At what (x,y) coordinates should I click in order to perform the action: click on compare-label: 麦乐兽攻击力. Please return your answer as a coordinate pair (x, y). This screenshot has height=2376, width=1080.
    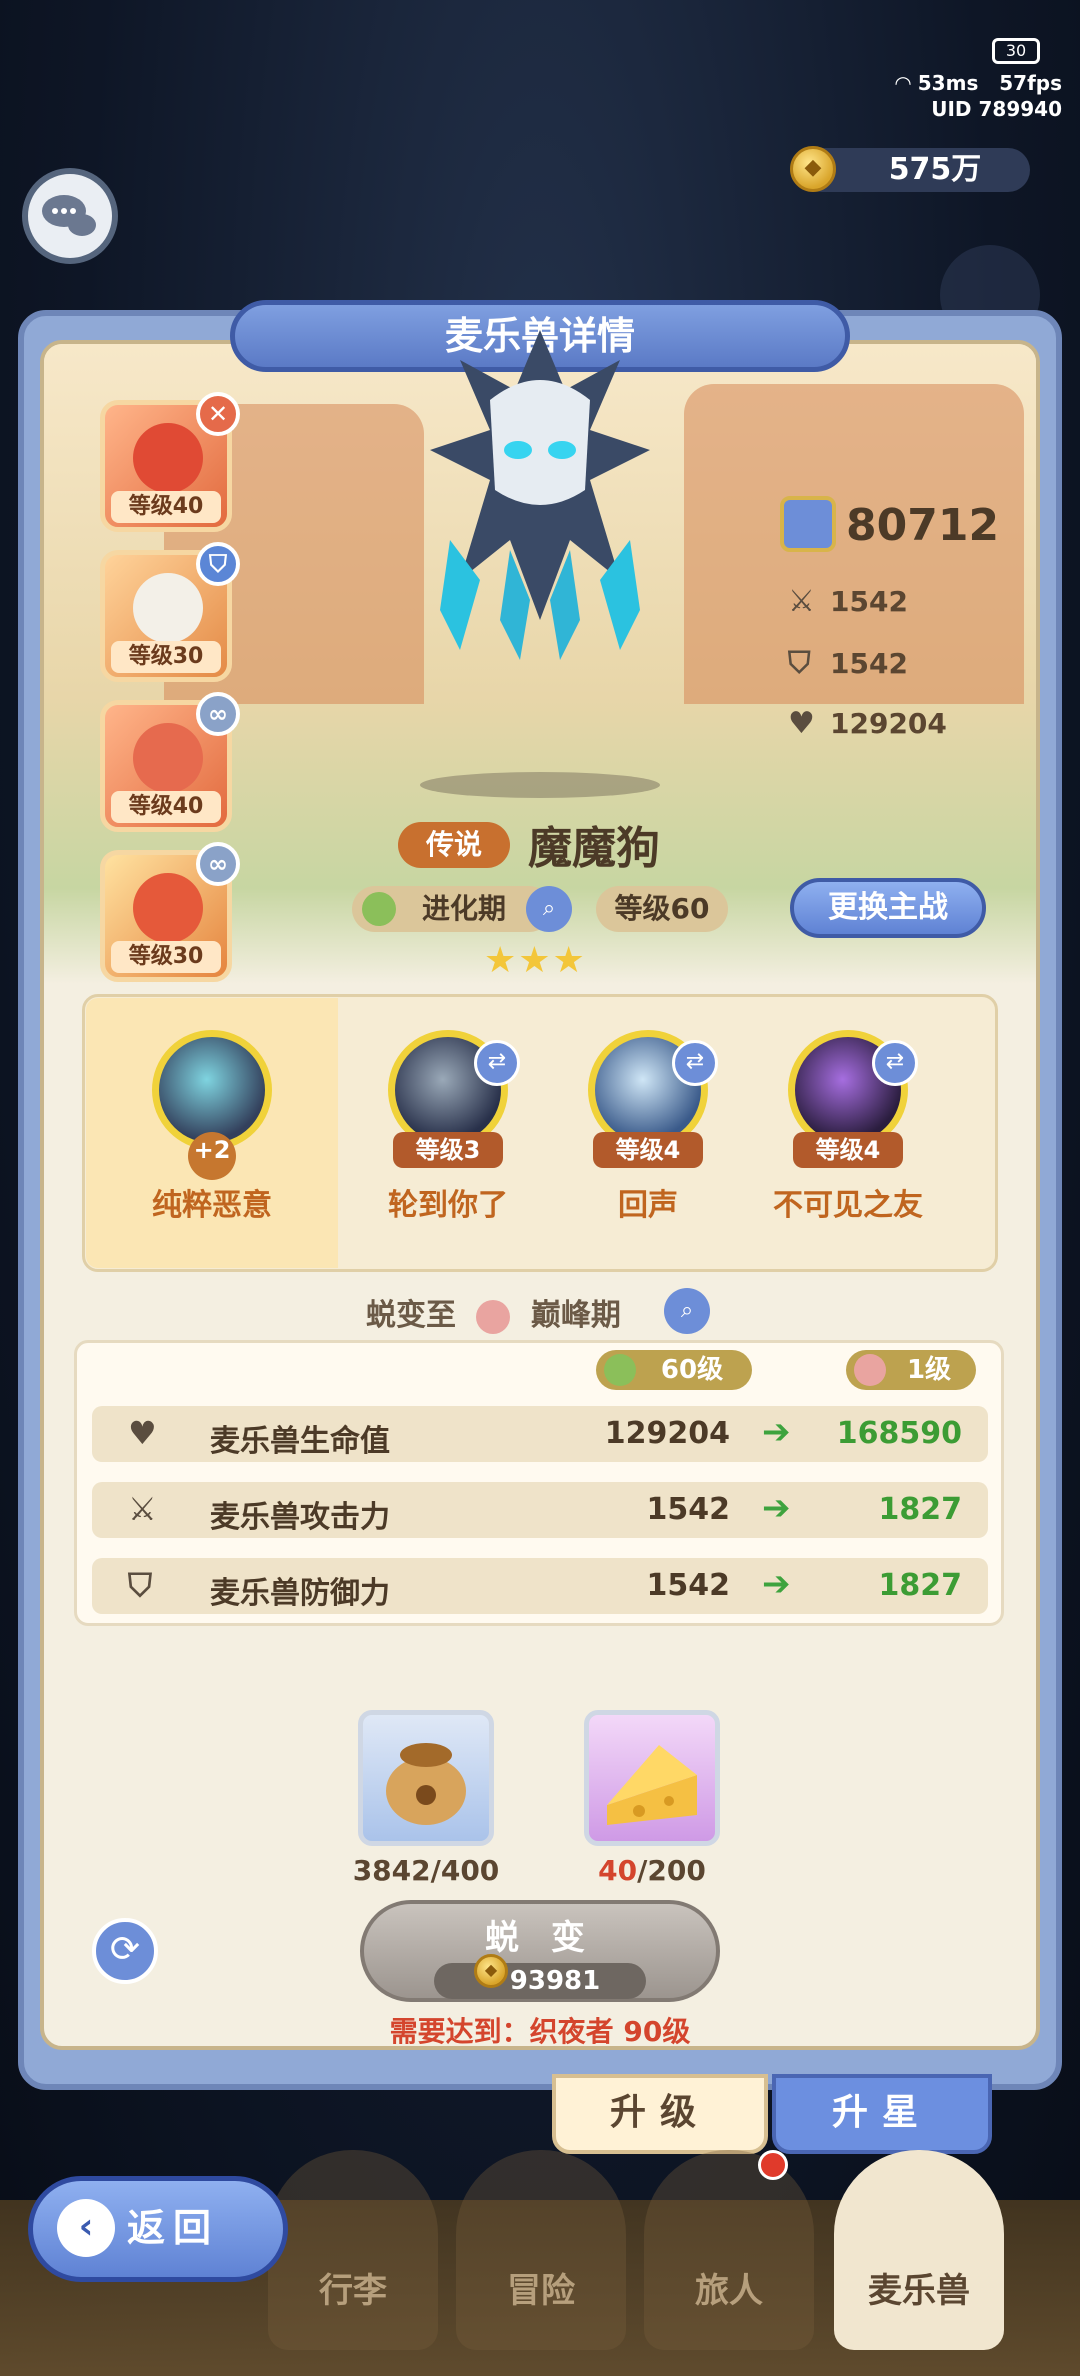
    Looking at the image, I should click on (300, 1517).